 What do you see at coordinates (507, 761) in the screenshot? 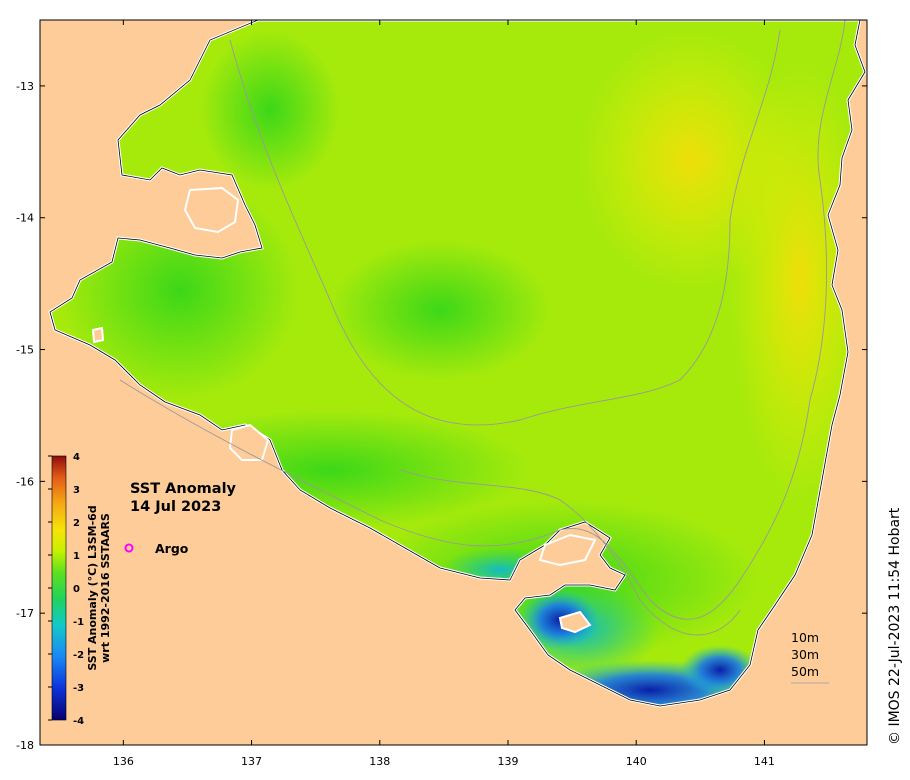
I see `x-tick-label: 139` at bounding box center [507, 761].